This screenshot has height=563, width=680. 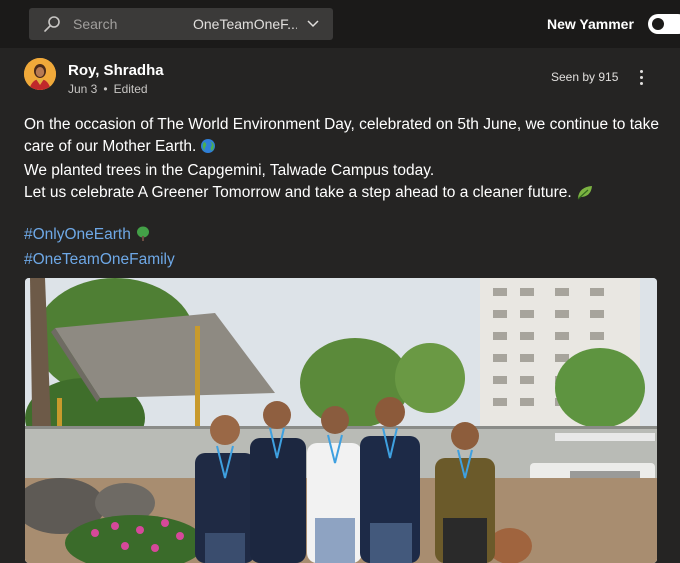 I want to click on hashtags: #OnlyOneEarth #OneTeamOneFamily, so click(x=99, y=247).